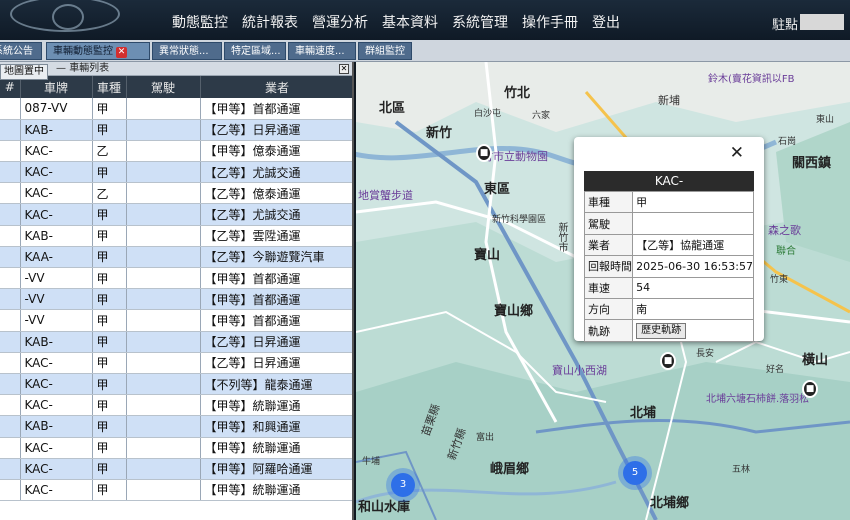 This screenshot has width=850, height=520. What do you see at coordinates (410, 22) in the screenshot?
I see `menu-basic-data: 基本資料` at bounding box center [410, 22].